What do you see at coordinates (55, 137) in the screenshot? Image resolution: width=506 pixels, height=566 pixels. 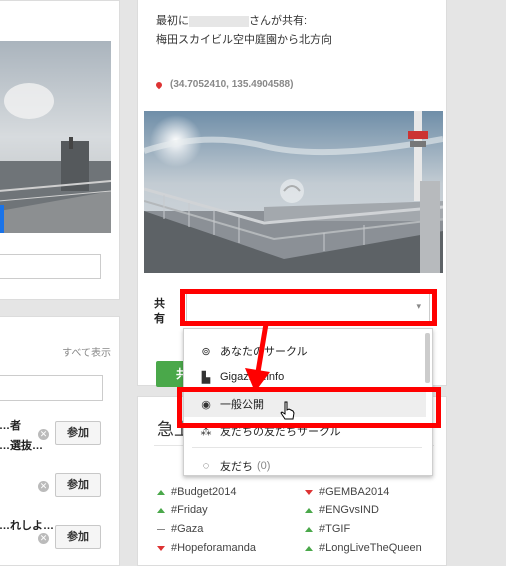 I see `left-panorama-photo` at bounding box center [55, 137].